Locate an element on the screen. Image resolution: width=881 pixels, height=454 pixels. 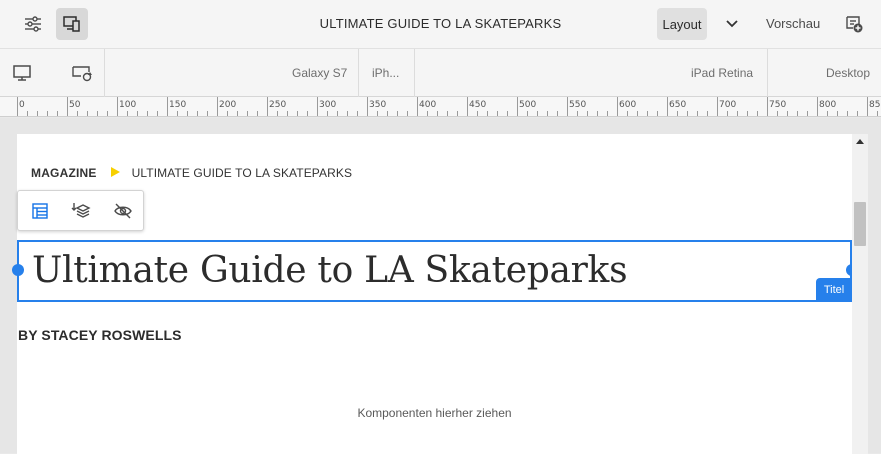
ruler-label: 350 is located at coordinates (378, 105).